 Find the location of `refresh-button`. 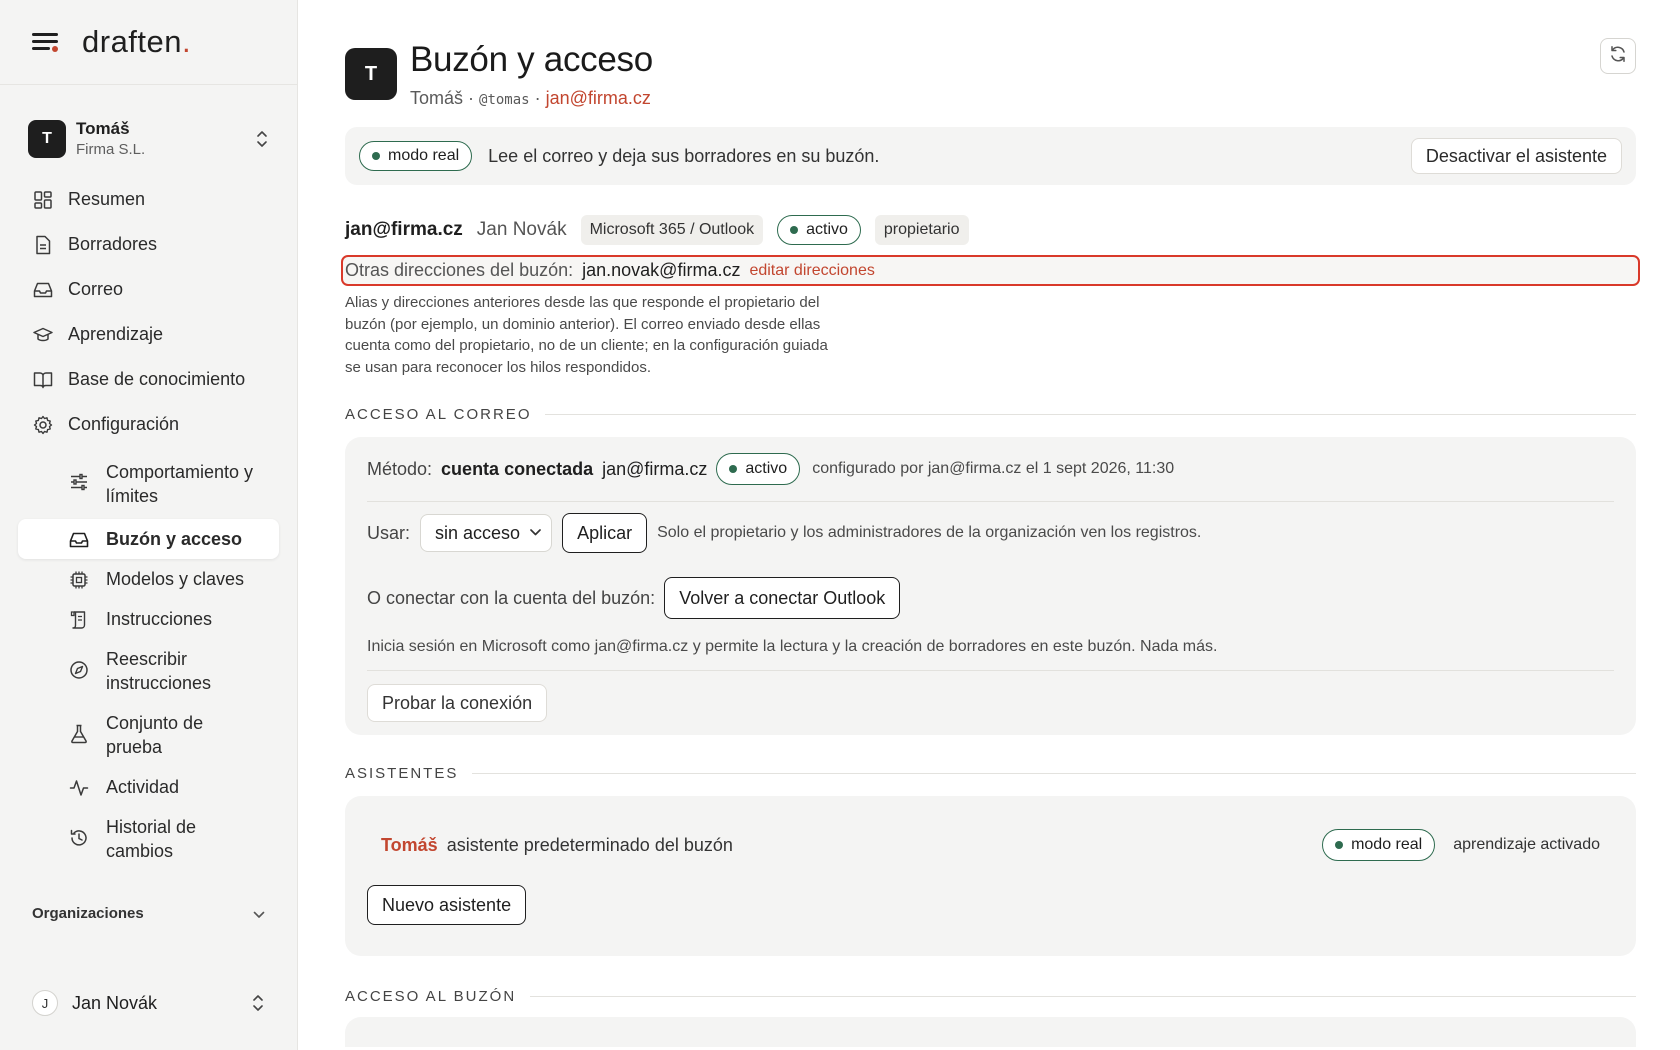

refresh-button is located at coordinates (1618, 56).